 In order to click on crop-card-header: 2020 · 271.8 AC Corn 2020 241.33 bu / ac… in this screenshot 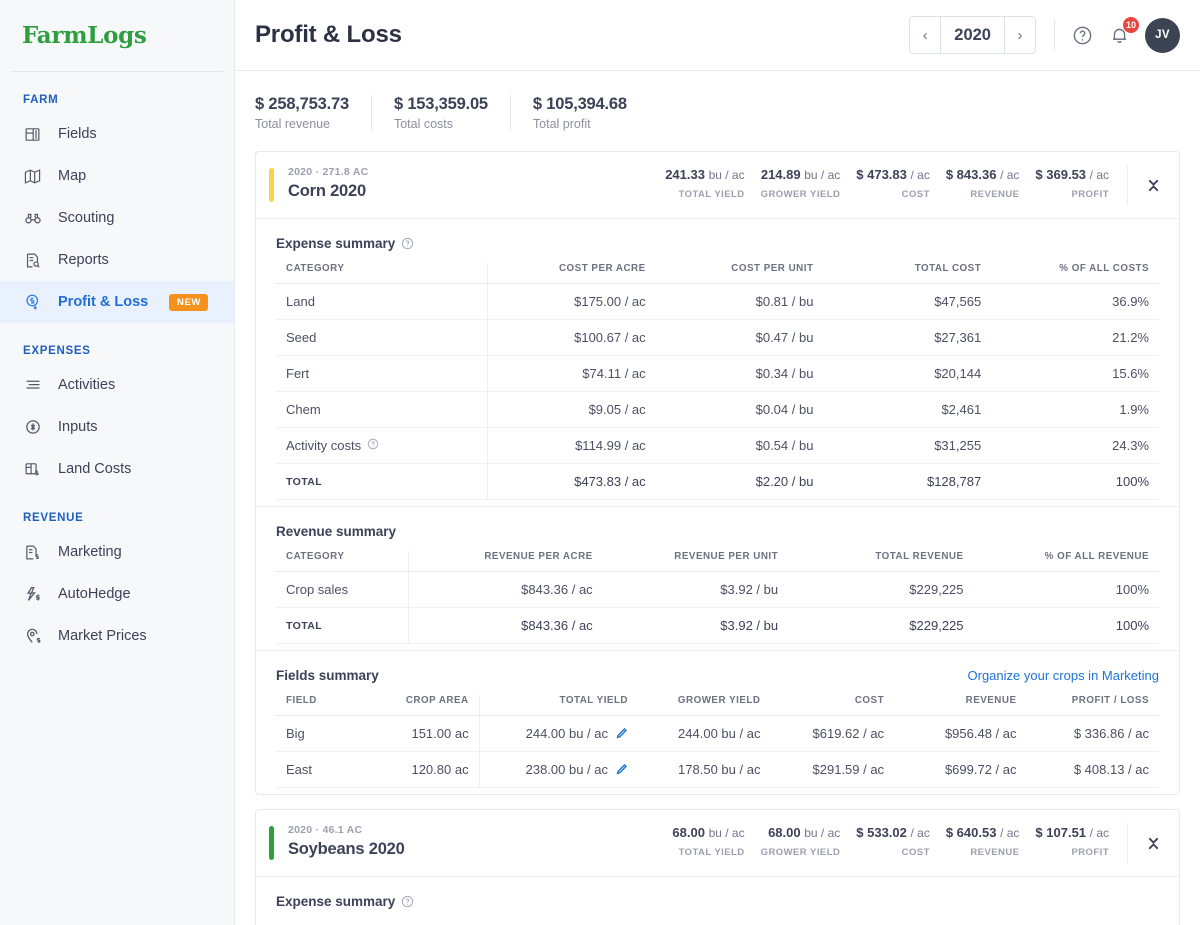, I will do `click(717, 185)`.